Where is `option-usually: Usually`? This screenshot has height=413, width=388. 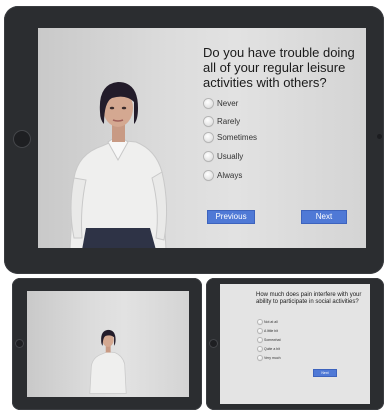
option-usually: Usually is located at coordinates (223, 156).